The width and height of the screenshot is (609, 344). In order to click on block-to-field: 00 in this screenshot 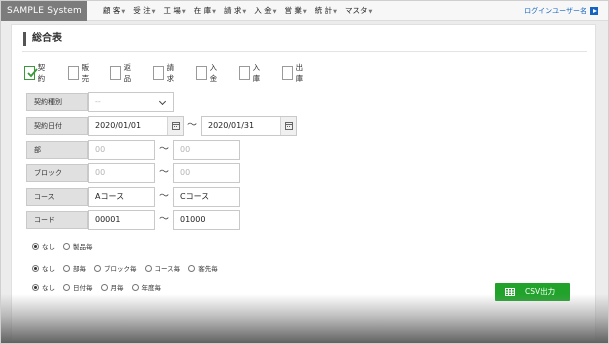, I will do `click(206, 173)`.